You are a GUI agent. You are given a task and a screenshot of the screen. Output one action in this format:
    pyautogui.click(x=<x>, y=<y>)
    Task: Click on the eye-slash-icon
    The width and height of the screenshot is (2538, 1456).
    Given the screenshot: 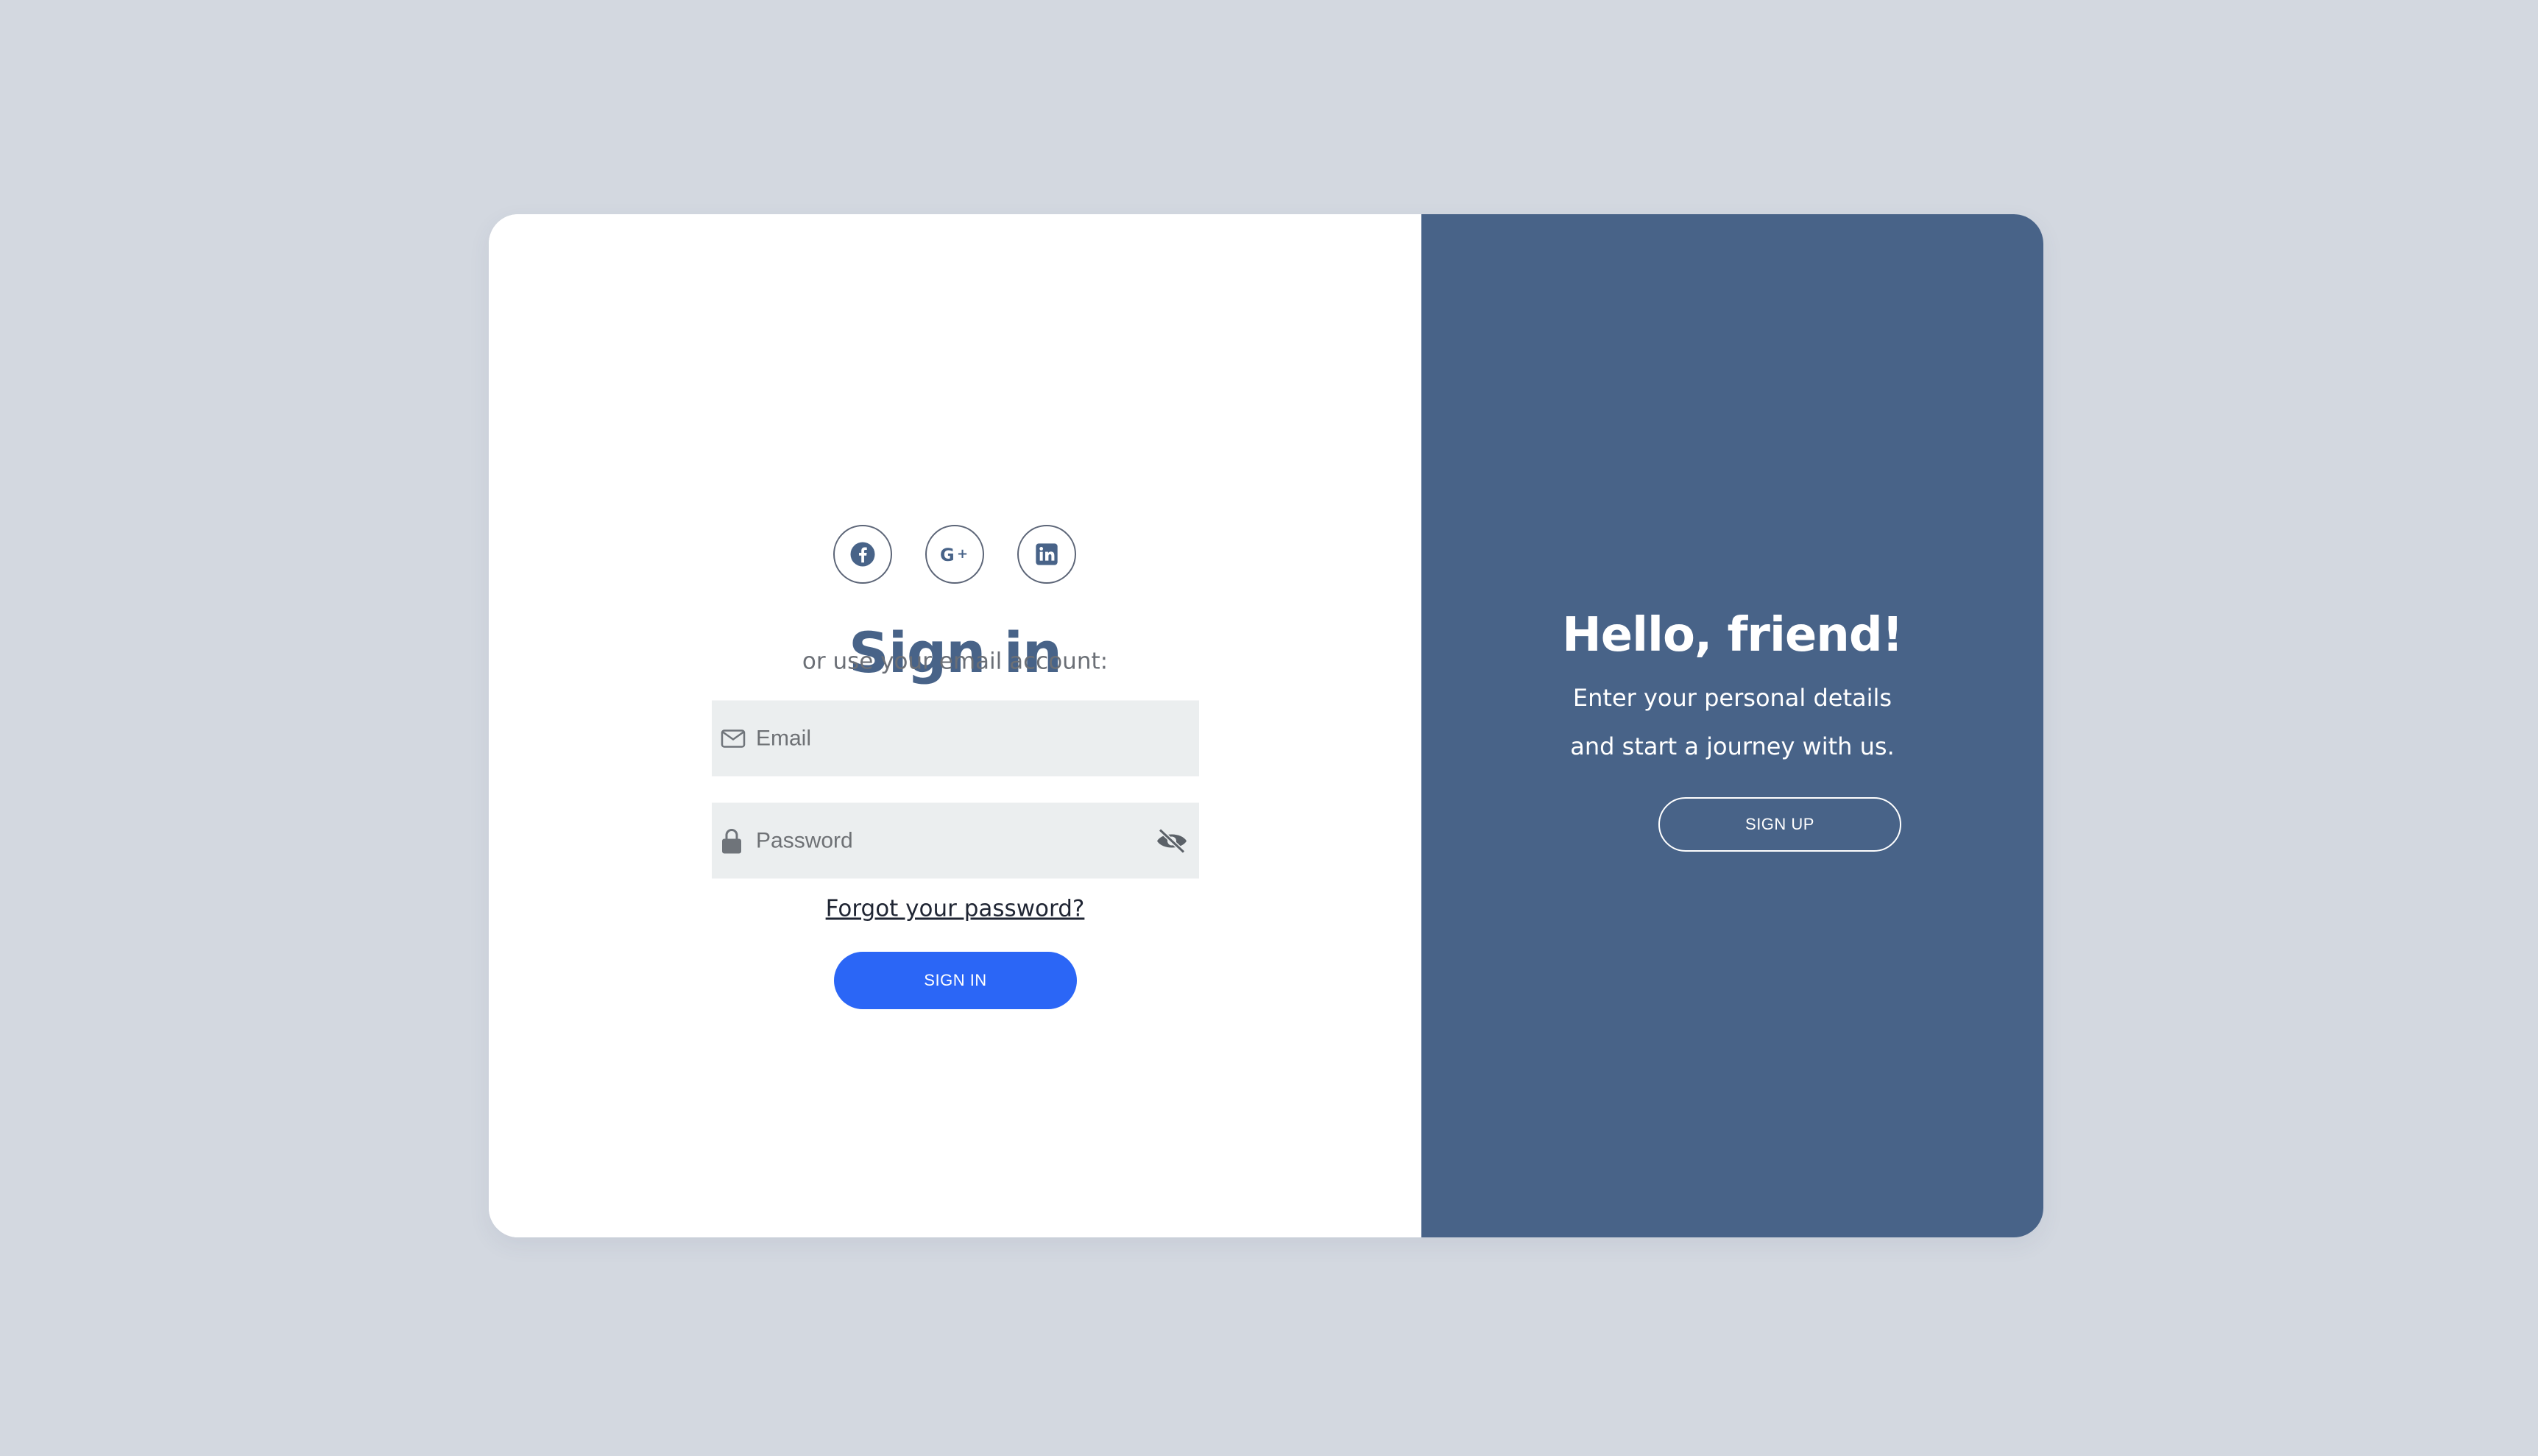 What is the action you would take?
    pyautogui.click(x=1172, y=841)
    